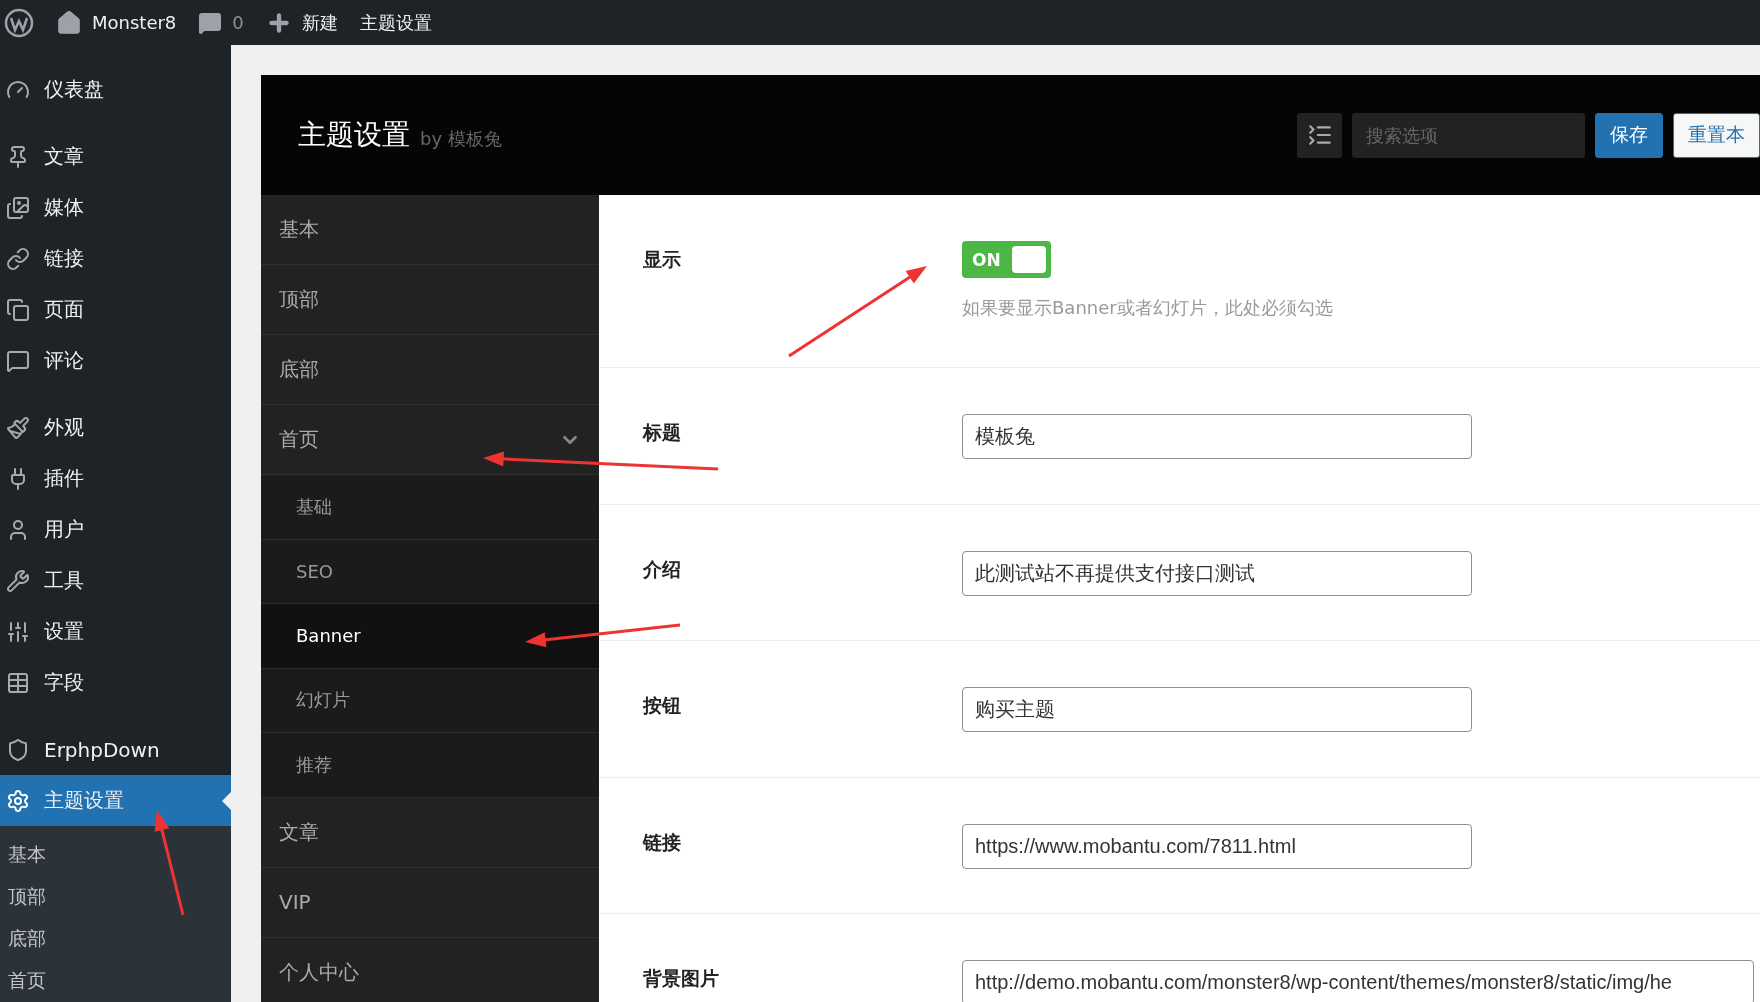 The height and width of the screenshot is (1002, 1760). What do you see at coordinates (115, 207) in the screenshot?
I see `sidebar-item: 媒体` at bounding box center [115, 207].